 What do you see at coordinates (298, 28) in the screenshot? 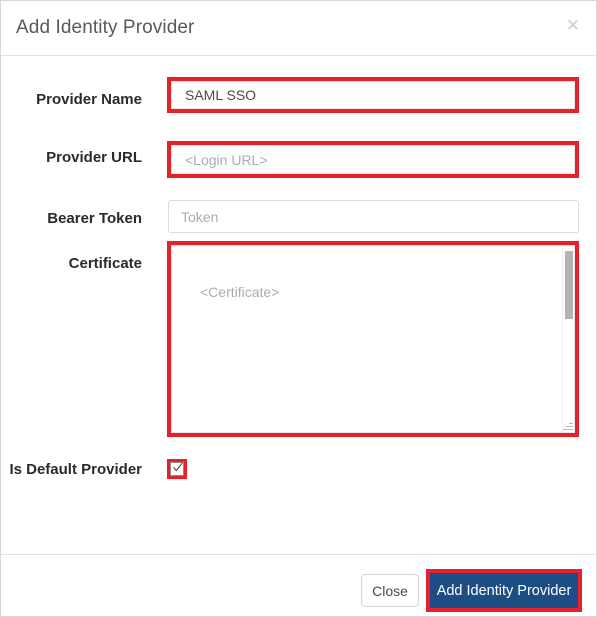
I see `dialog-header: Add Identity Provider ✕` at bounding box center [298, 28].